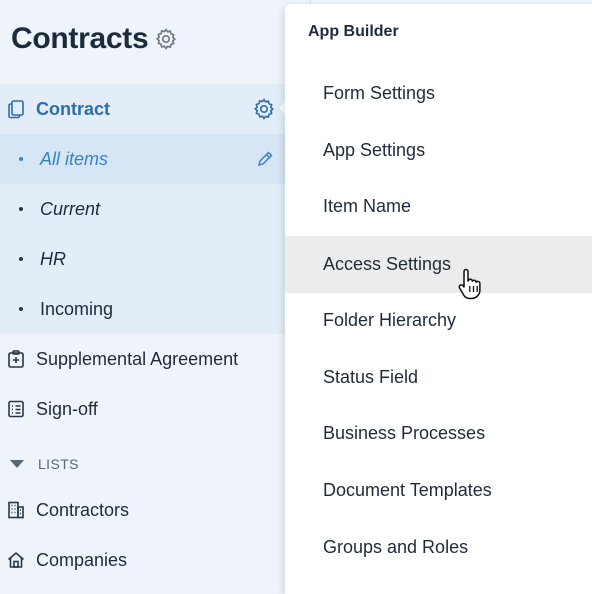  Describe the element at coordinates (77, 308) in the screenshot. I see `sidebar-subitem-label: Incoming` at that location.